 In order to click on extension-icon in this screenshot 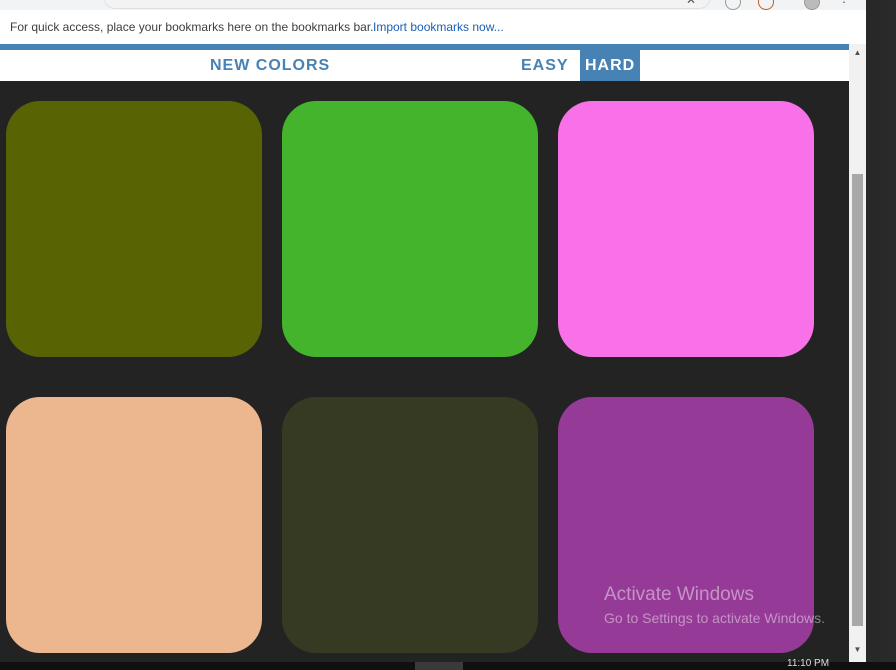, I will do `click(733, 5)`.